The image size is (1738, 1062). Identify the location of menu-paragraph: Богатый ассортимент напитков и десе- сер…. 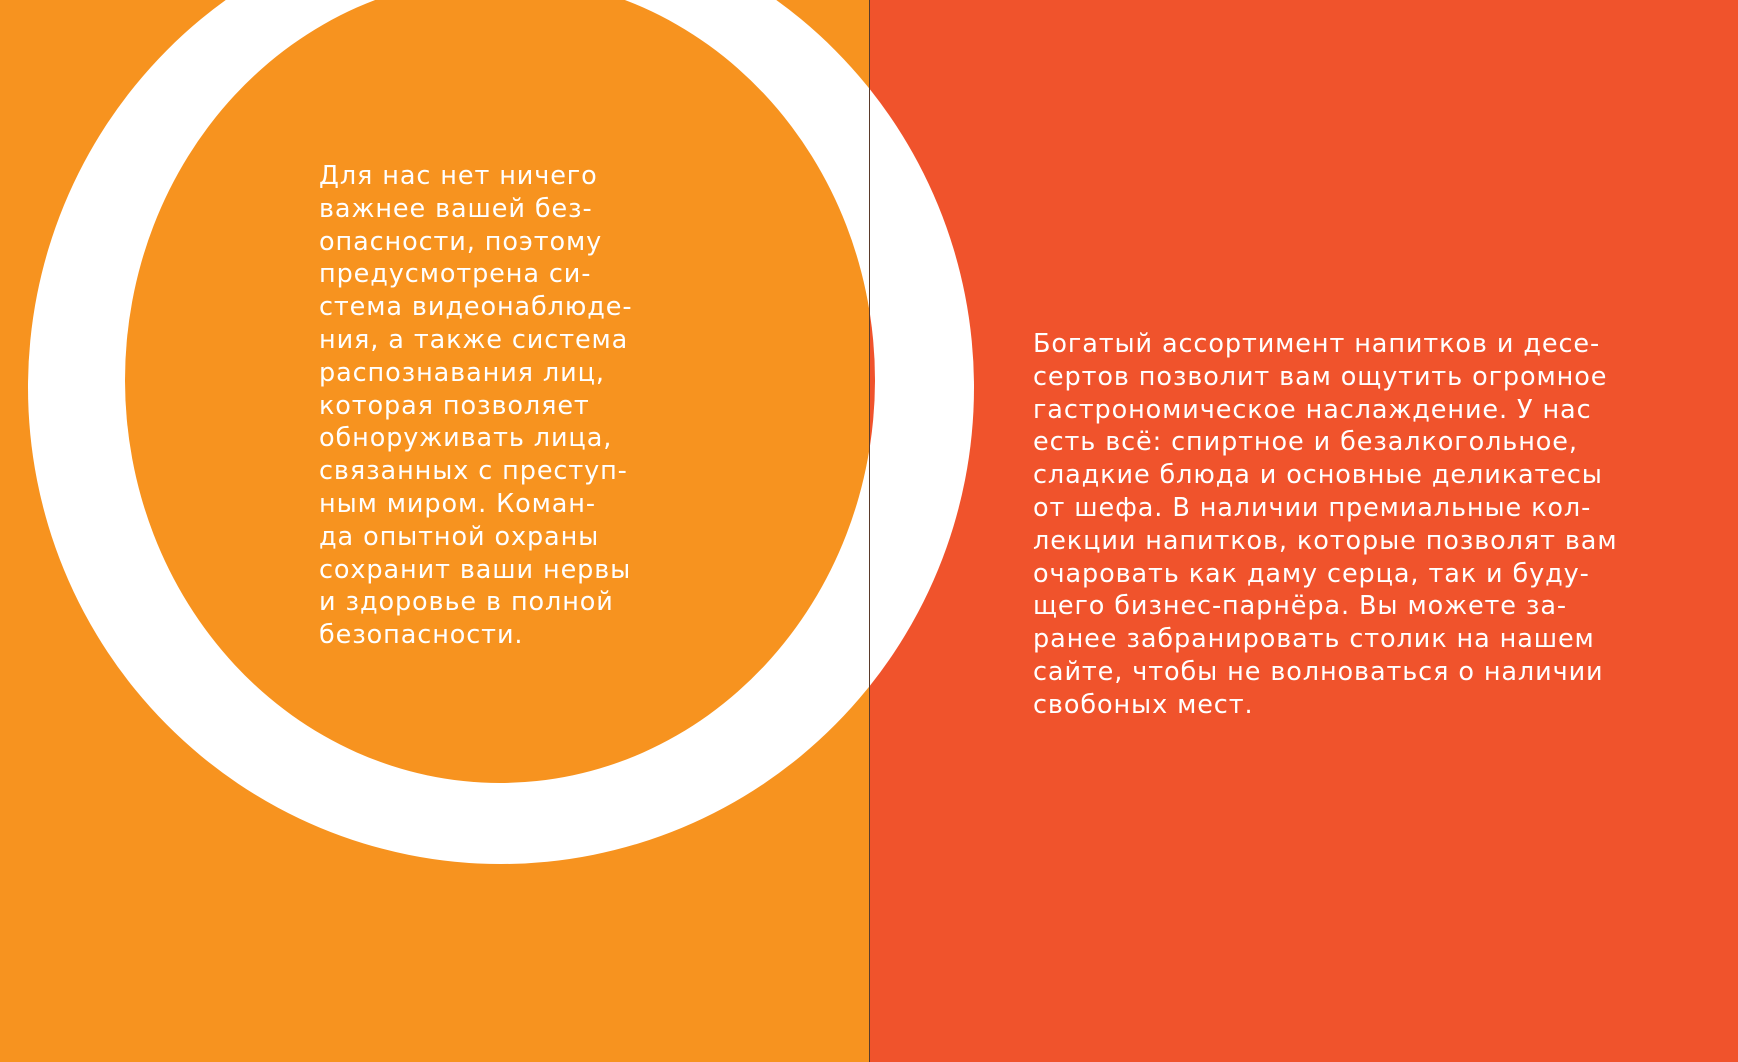
(1325, 524).